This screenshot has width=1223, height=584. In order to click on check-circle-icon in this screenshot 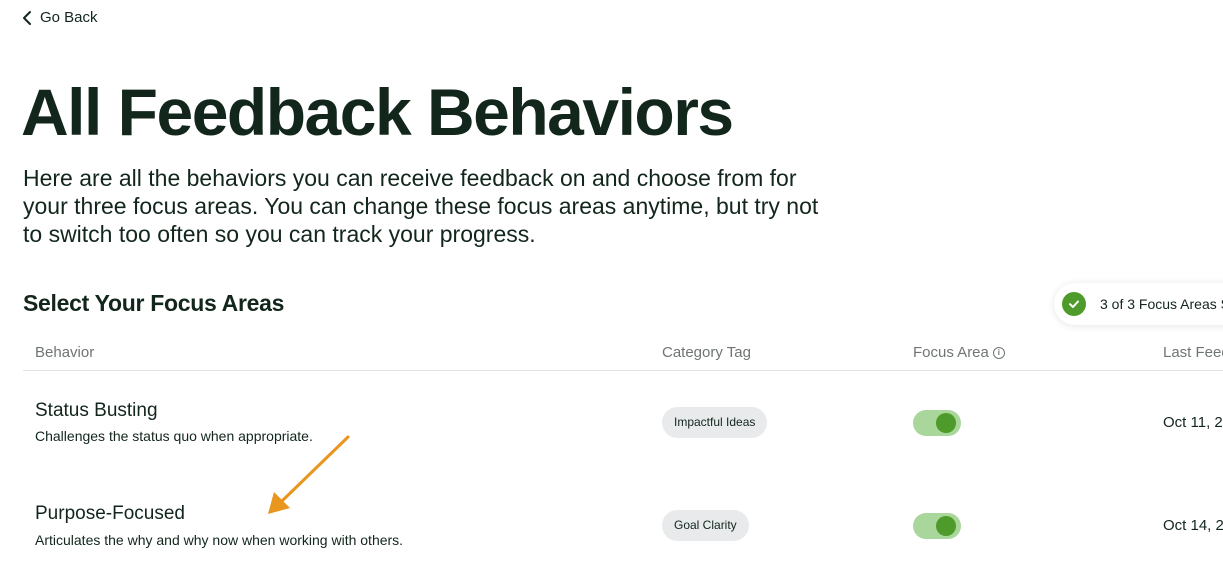, I will do `click(1074, 304)`.